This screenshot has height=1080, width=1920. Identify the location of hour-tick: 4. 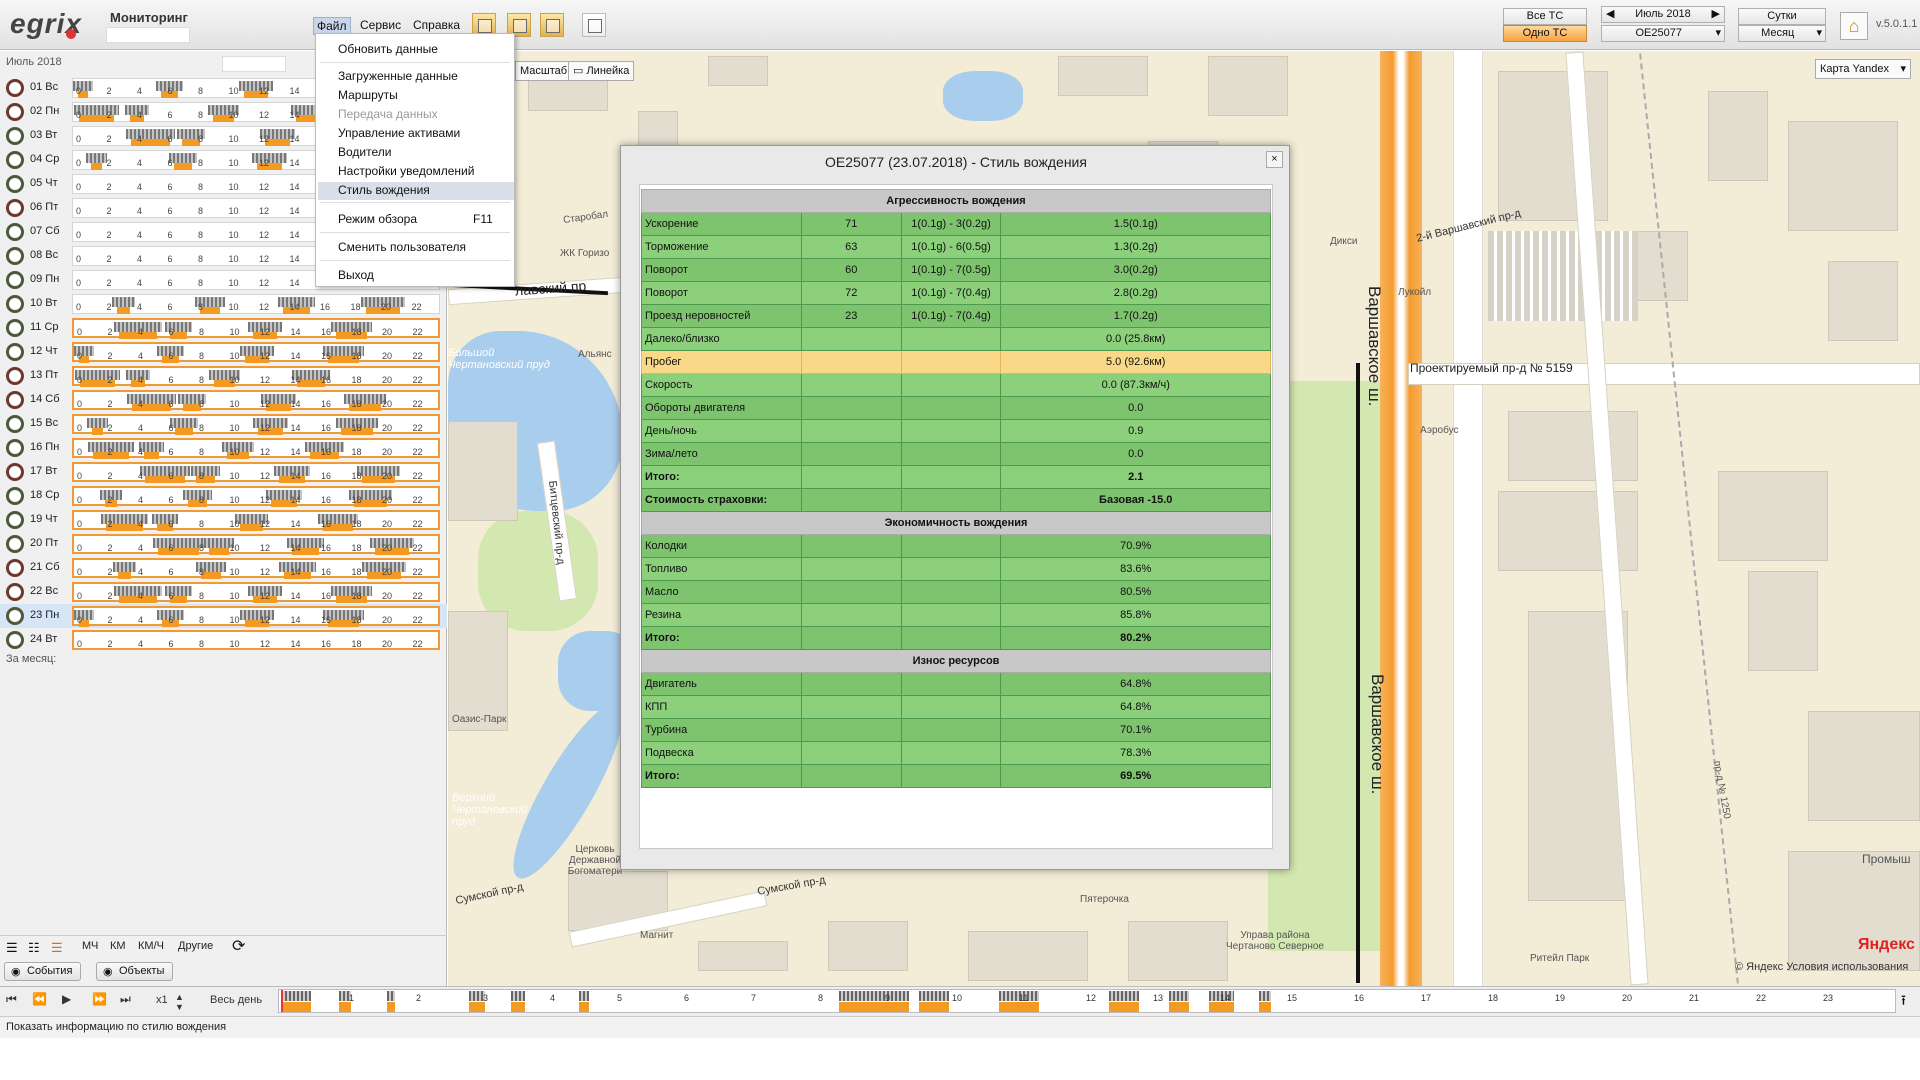
(140, 283).